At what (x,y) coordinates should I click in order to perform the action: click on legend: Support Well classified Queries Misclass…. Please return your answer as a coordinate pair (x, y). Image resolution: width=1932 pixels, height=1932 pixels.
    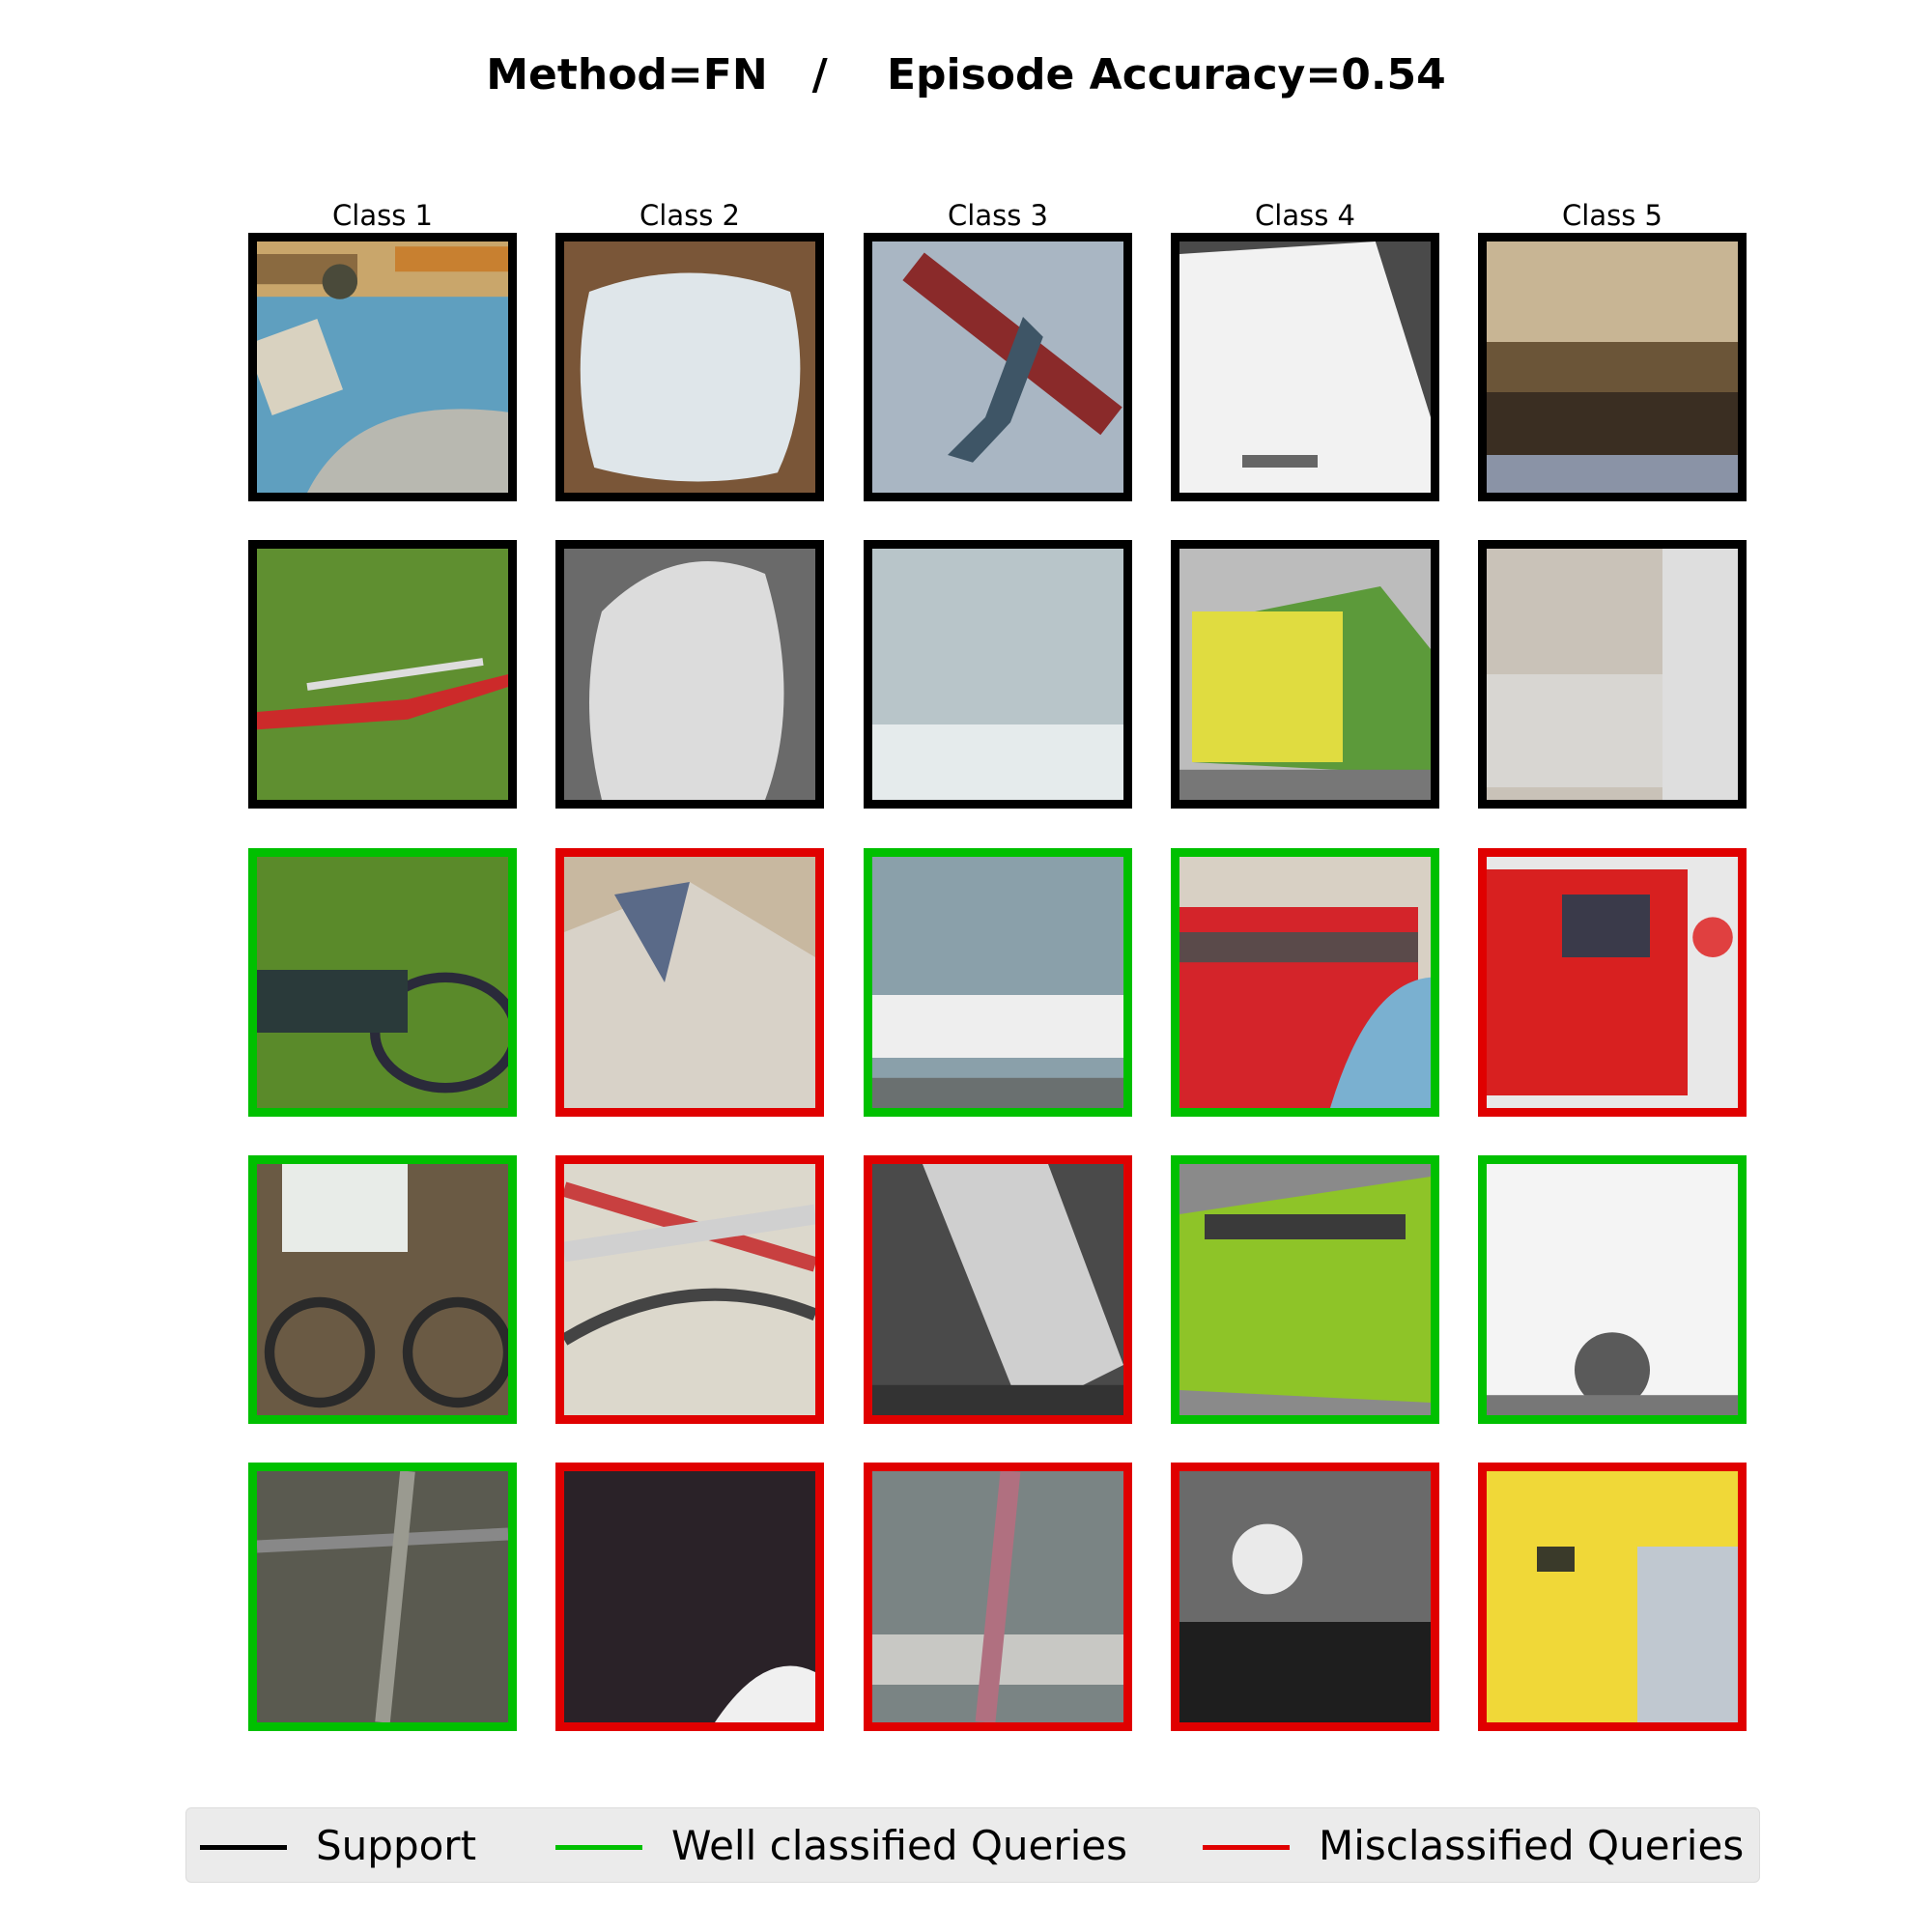
    Looking at the image, I should click on (972, 1845).